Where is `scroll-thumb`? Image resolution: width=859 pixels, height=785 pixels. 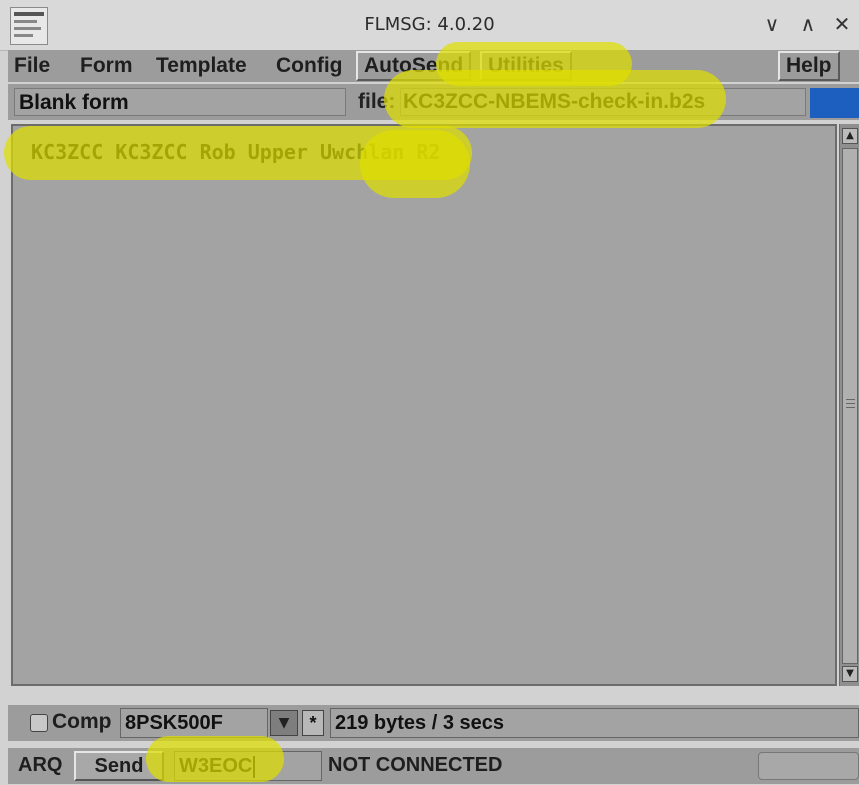
scroll-thumb is located at coordinates (850, 406).